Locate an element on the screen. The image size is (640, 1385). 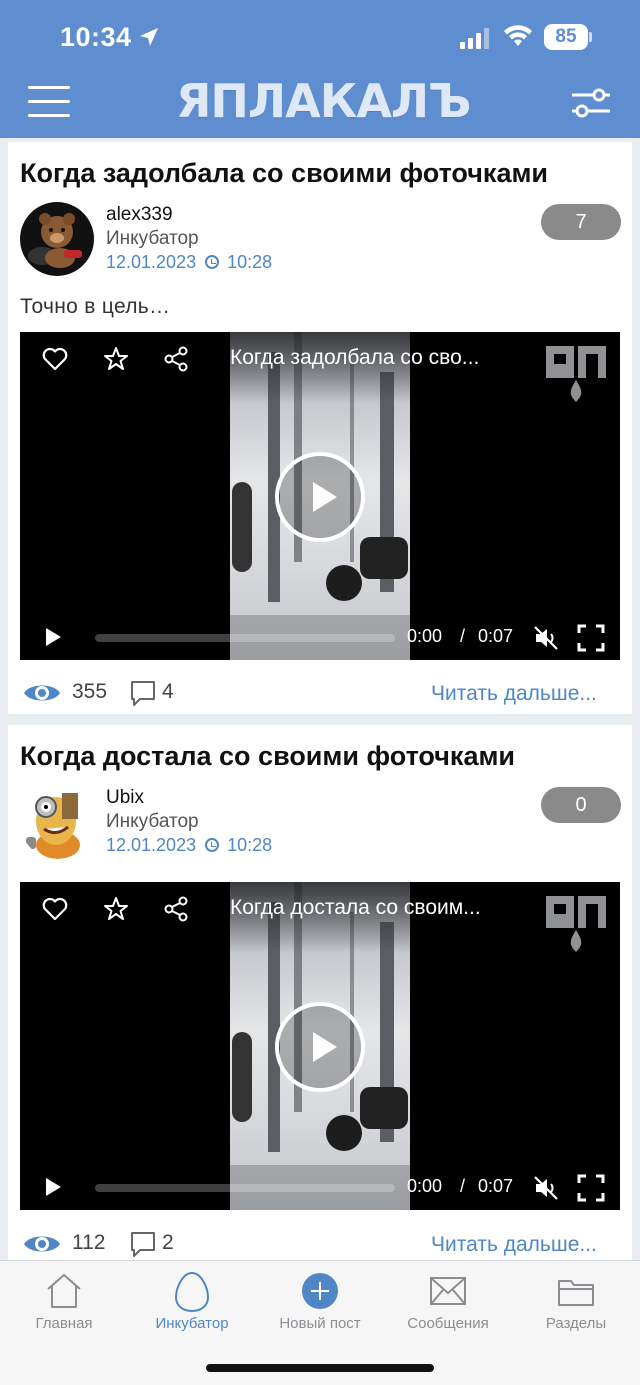
envelope-icon is located at coordinates (448, 1291).